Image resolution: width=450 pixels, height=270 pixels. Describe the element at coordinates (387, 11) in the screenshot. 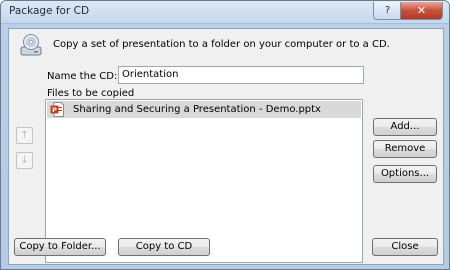

I see `help-button: ?` at that location.